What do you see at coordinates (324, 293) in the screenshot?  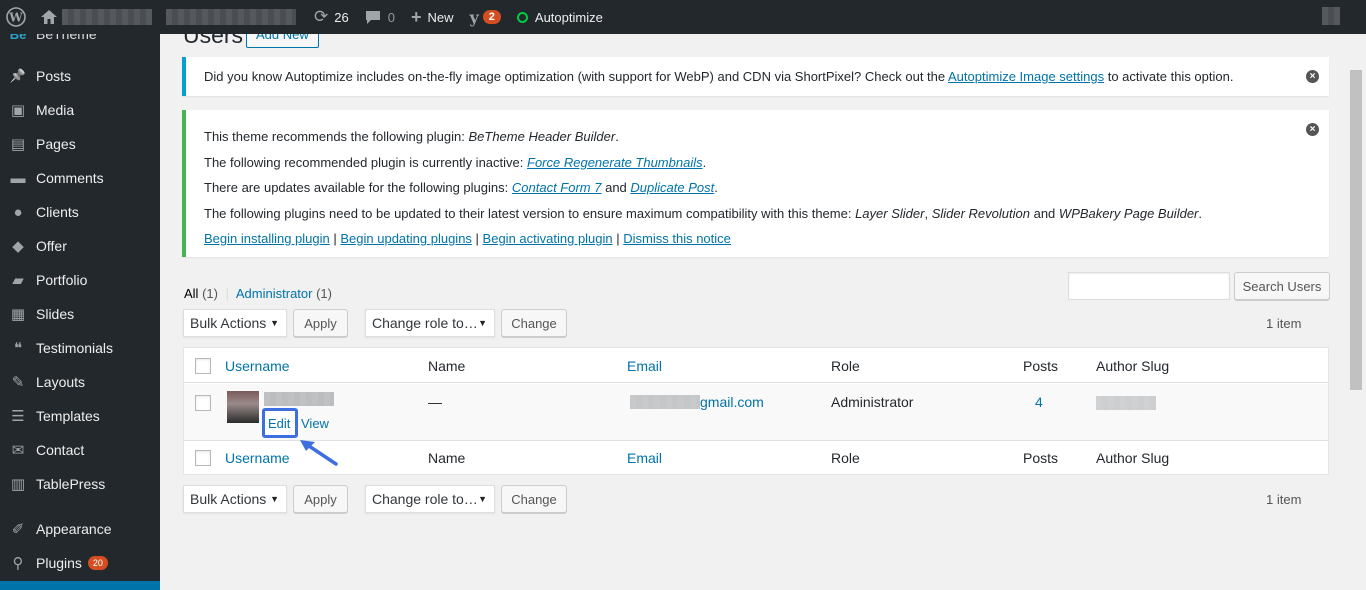 I see `filter-admin-count: (1)` at bounding box center [324, 293].